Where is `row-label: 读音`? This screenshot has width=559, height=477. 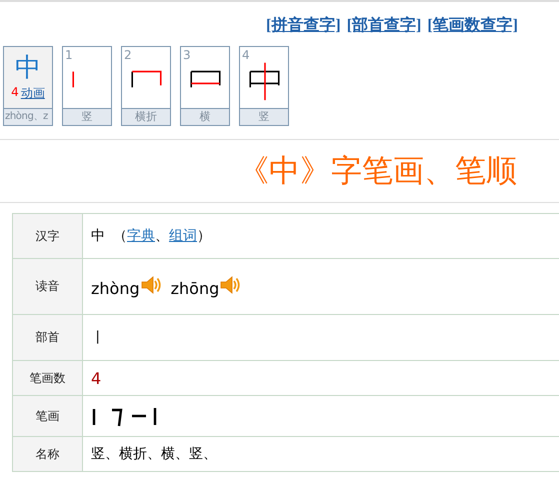 row-label: 读音 is located at coordinates (47, 286).